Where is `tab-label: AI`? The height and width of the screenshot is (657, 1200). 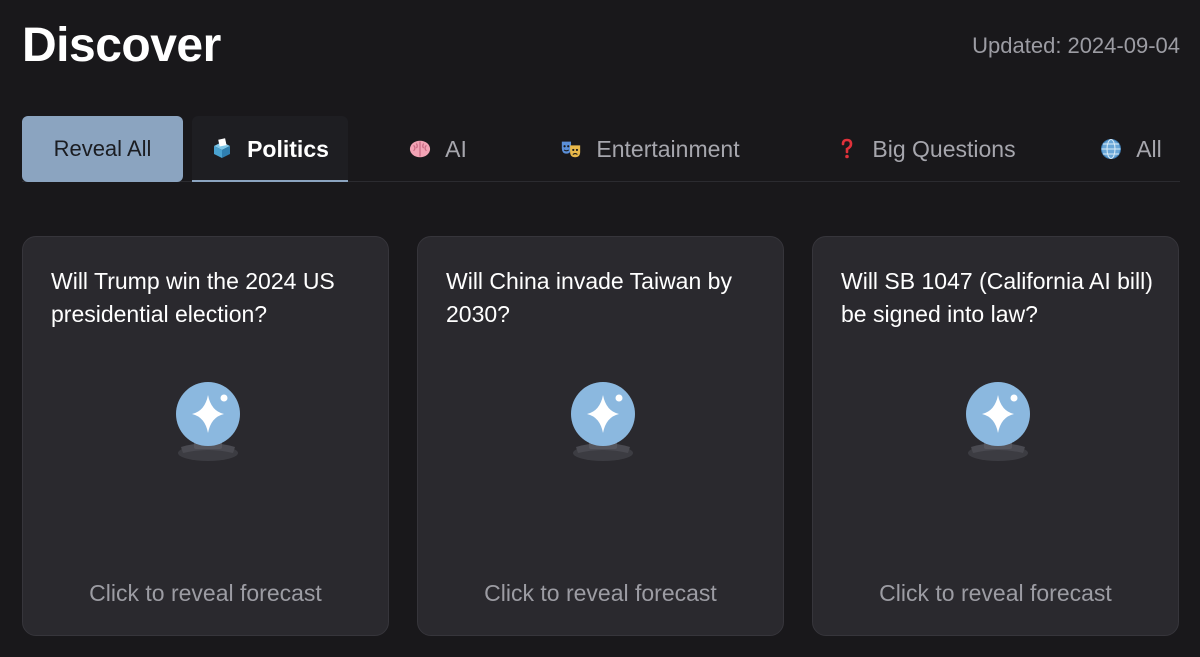
tab-label: AI is located at coordinates (456, 148).